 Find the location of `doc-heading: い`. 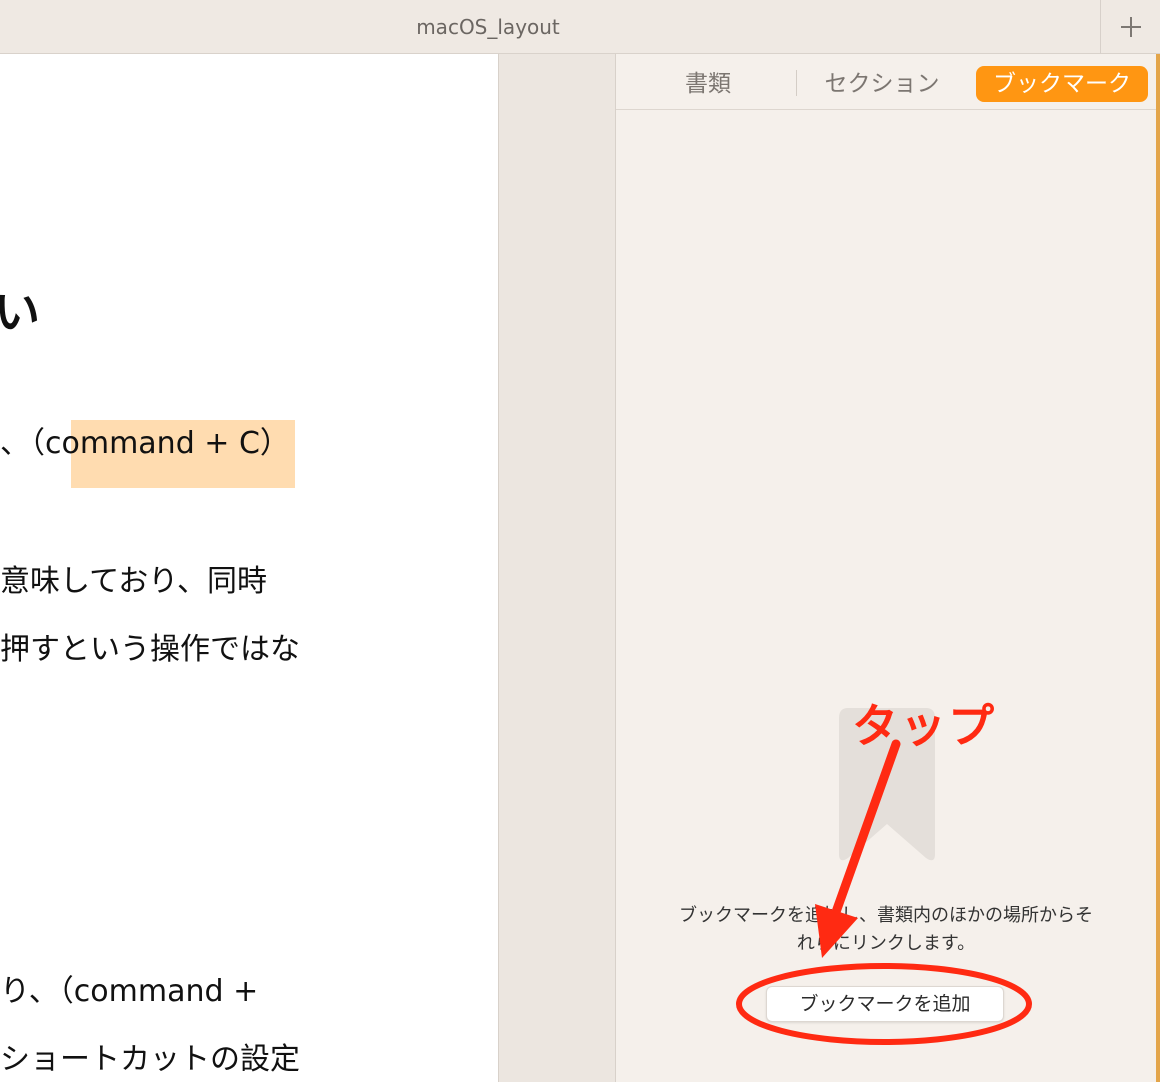

doc-heading: い is located at coordinates (20, 312).